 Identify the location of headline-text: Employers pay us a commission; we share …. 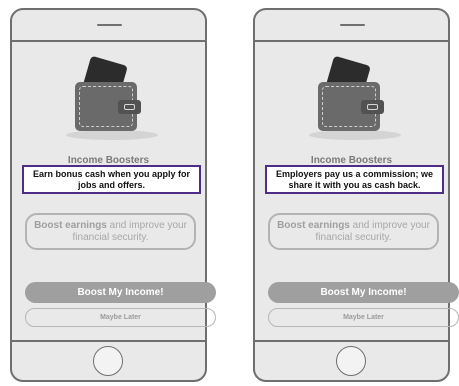
(354, 179).